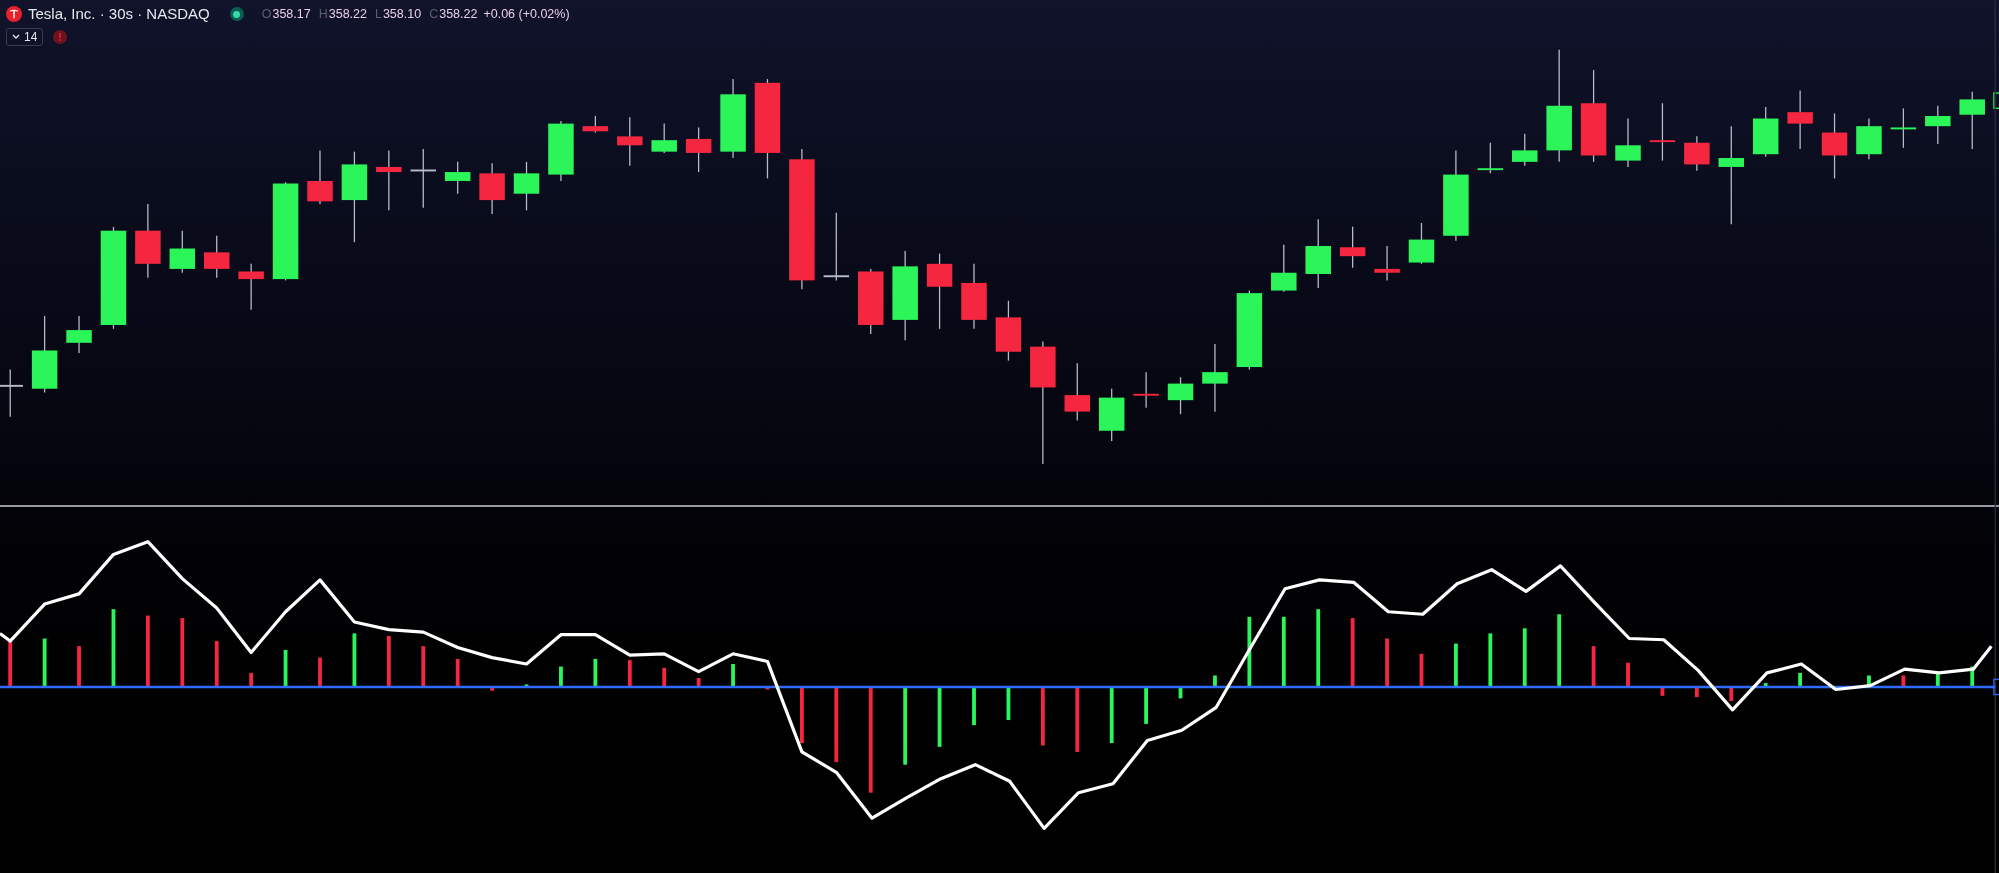  What do you see at coordinates (378, 14) in the screenshot?
I see `ohlc-label: L` at bounding box center [378, 14].